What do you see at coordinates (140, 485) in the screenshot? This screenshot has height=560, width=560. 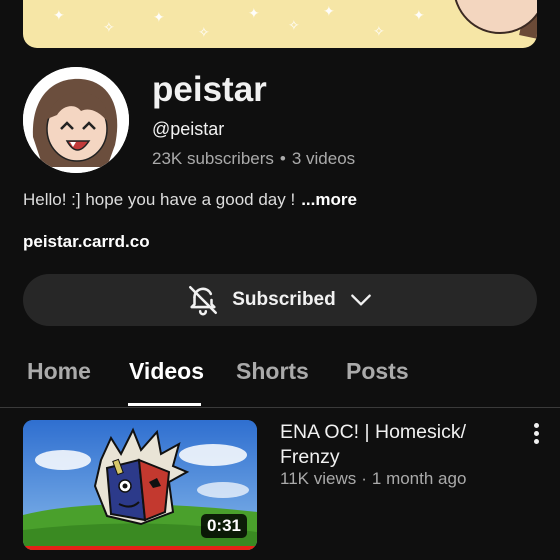 I see `video-thumbnail: 0:31` at bounding box center [140, 485].